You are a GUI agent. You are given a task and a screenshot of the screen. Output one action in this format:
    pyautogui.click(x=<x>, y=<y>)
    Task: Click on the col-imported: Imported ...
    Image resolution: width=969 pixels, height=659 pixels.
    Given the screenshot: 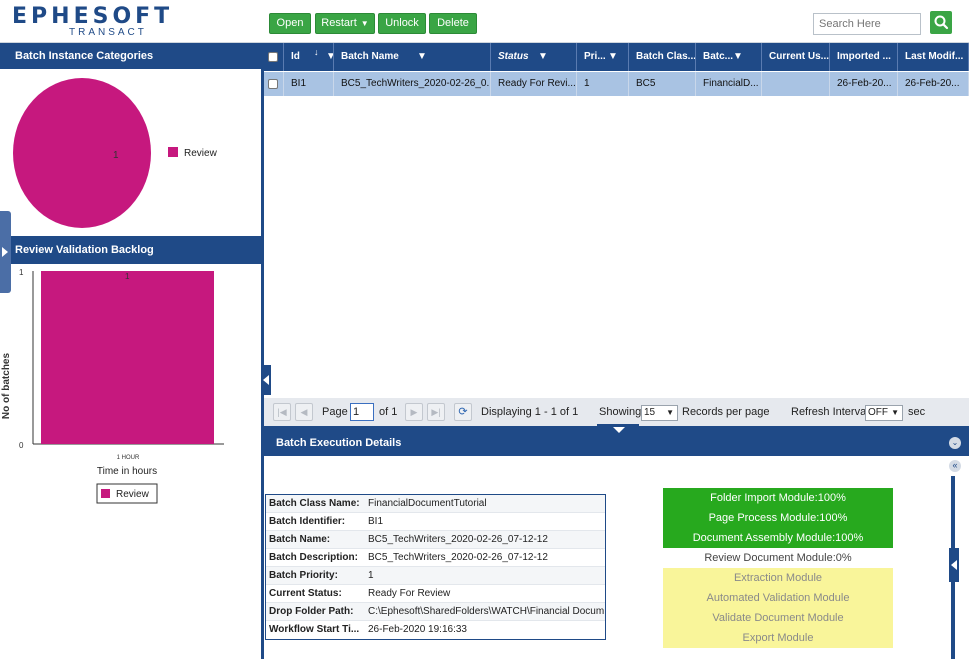 What is the action you would take?
    pyautogui.click(x=864, y=57)
    